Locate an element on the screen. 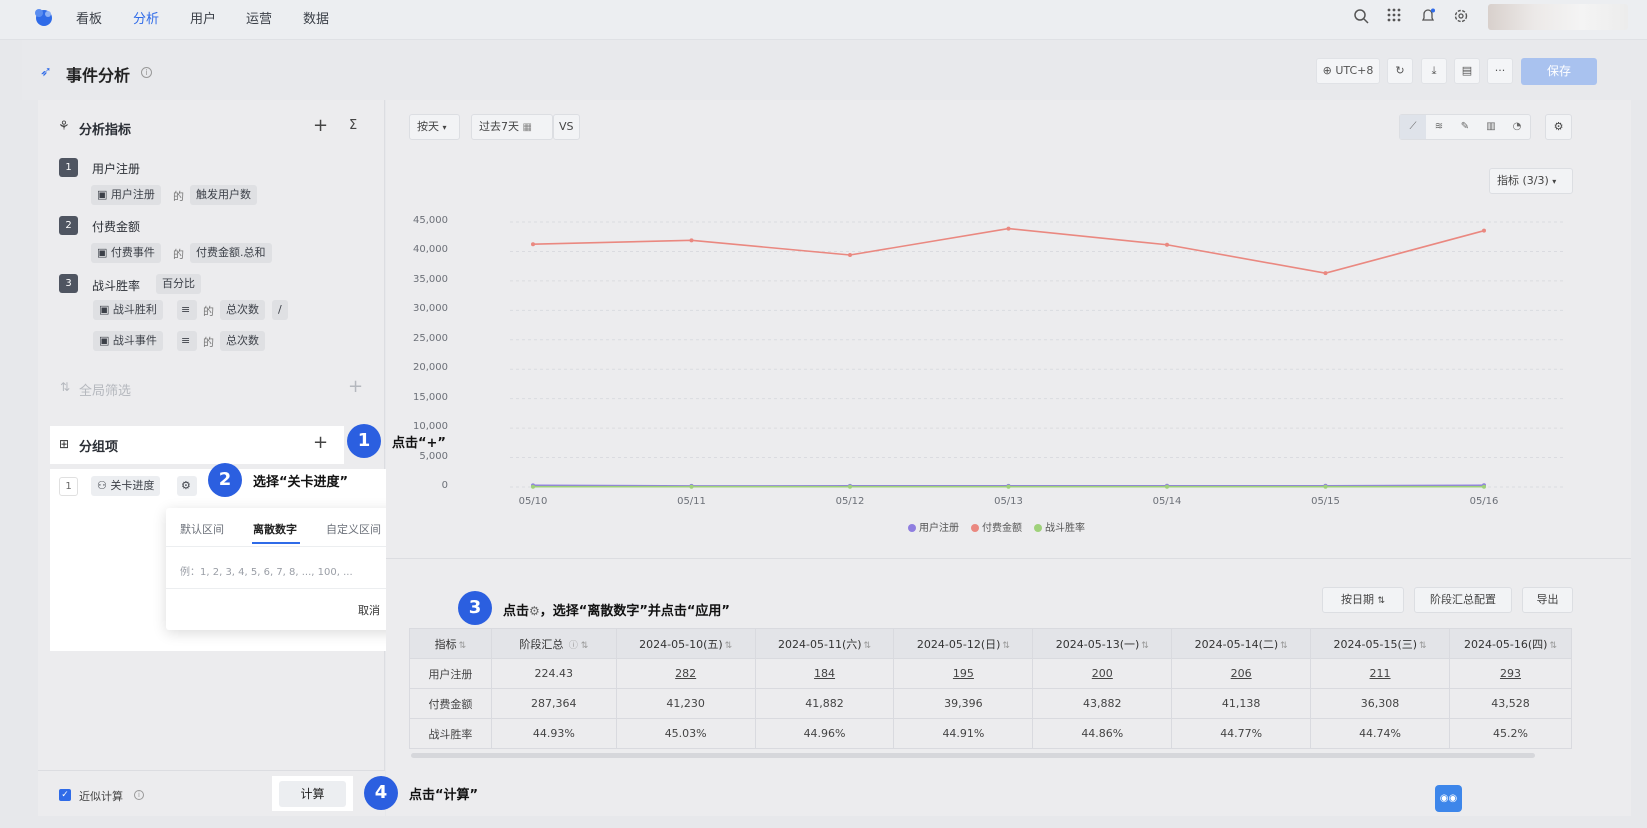 The height and width of the screenshot is (828, 1647). assistant-bot-icon: ◉◉ is located at coordinates (1448, 798).